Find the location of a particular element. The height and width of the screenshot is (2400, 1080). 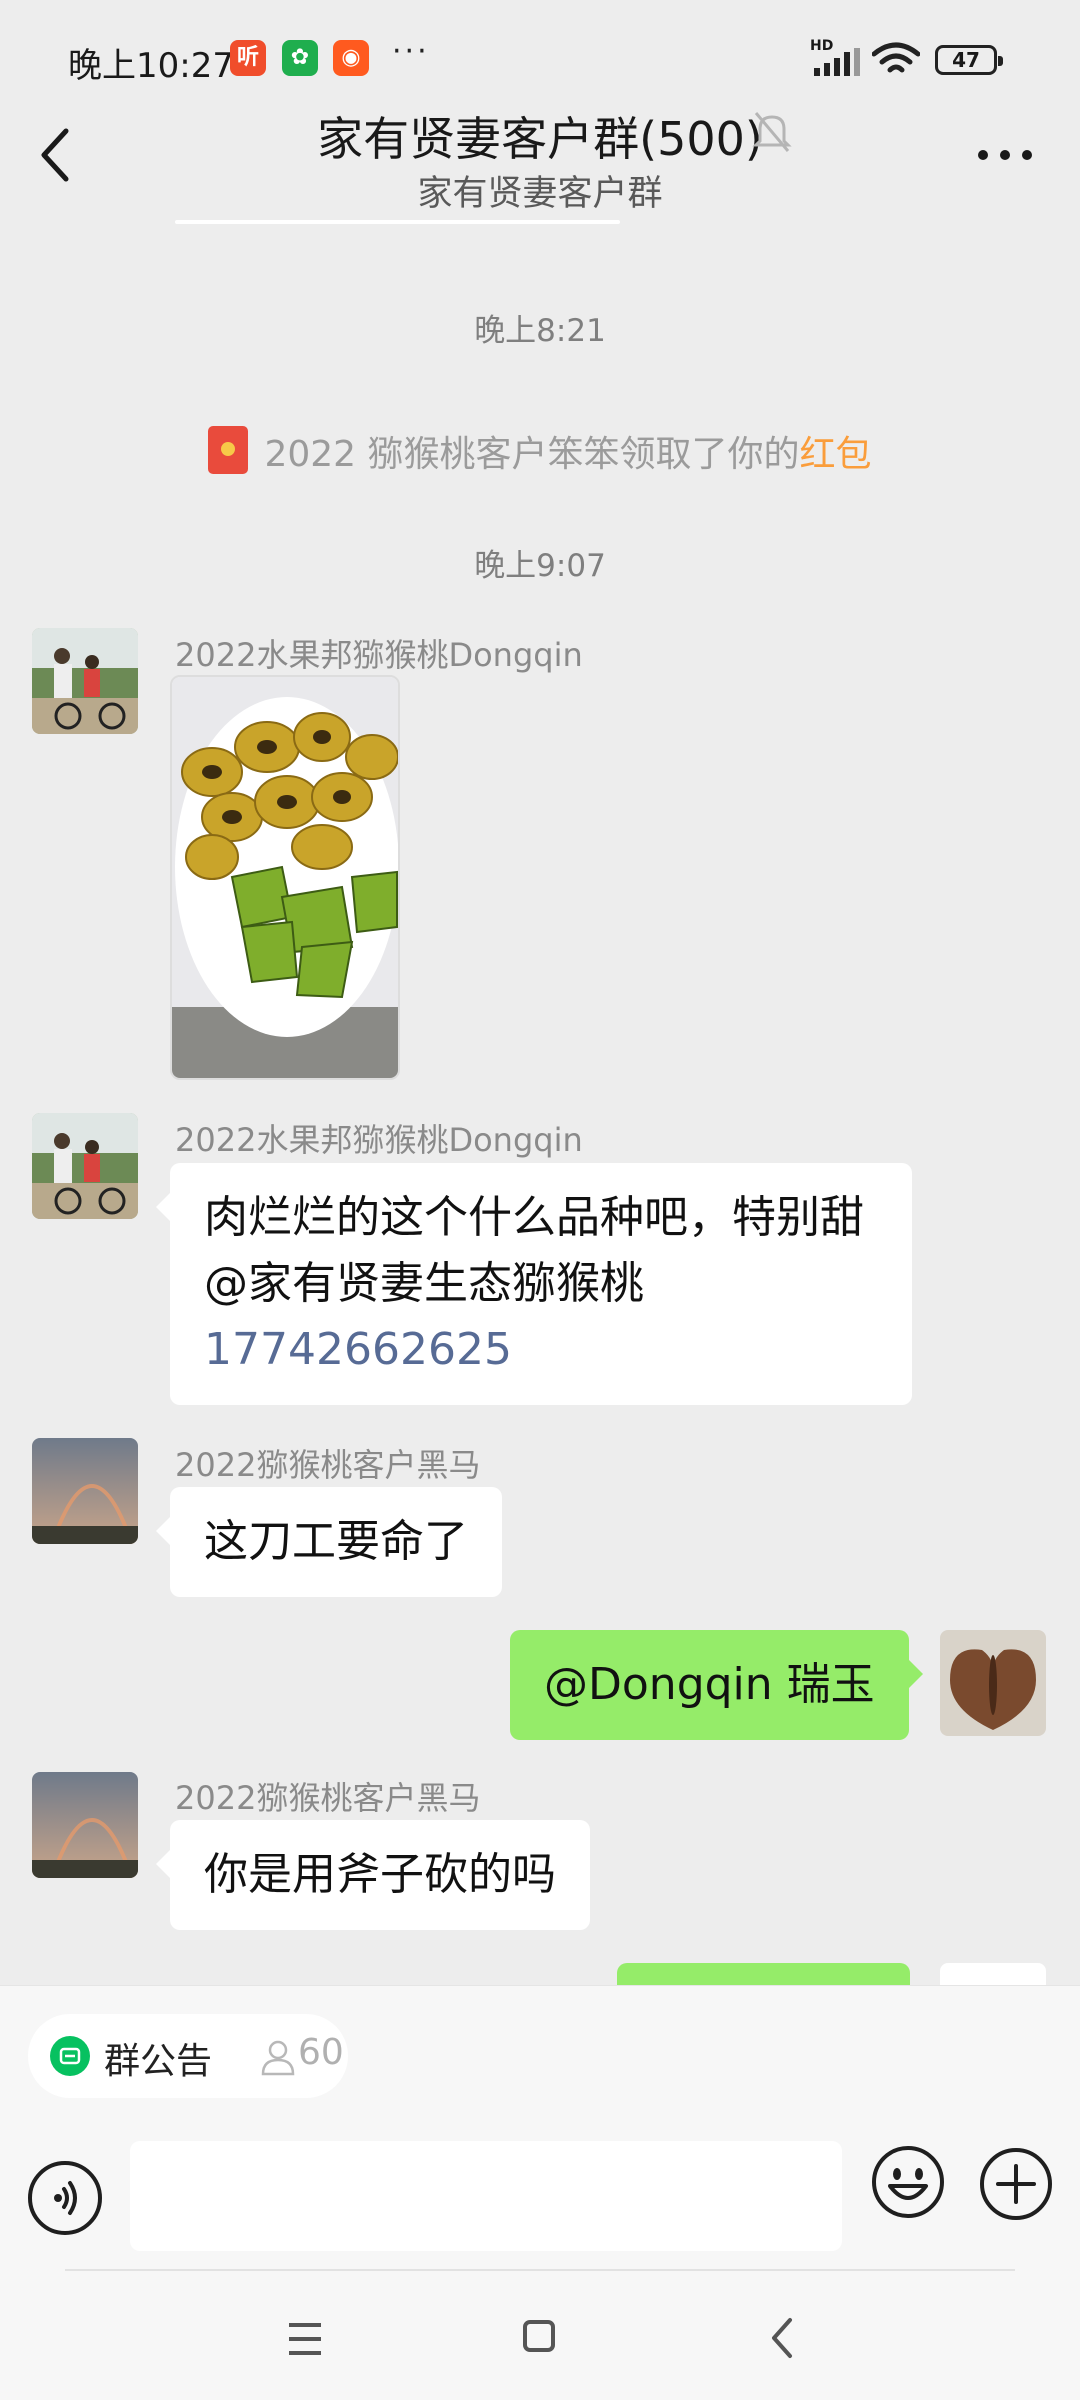

wifi-icon is located at coordinates (896, 57).